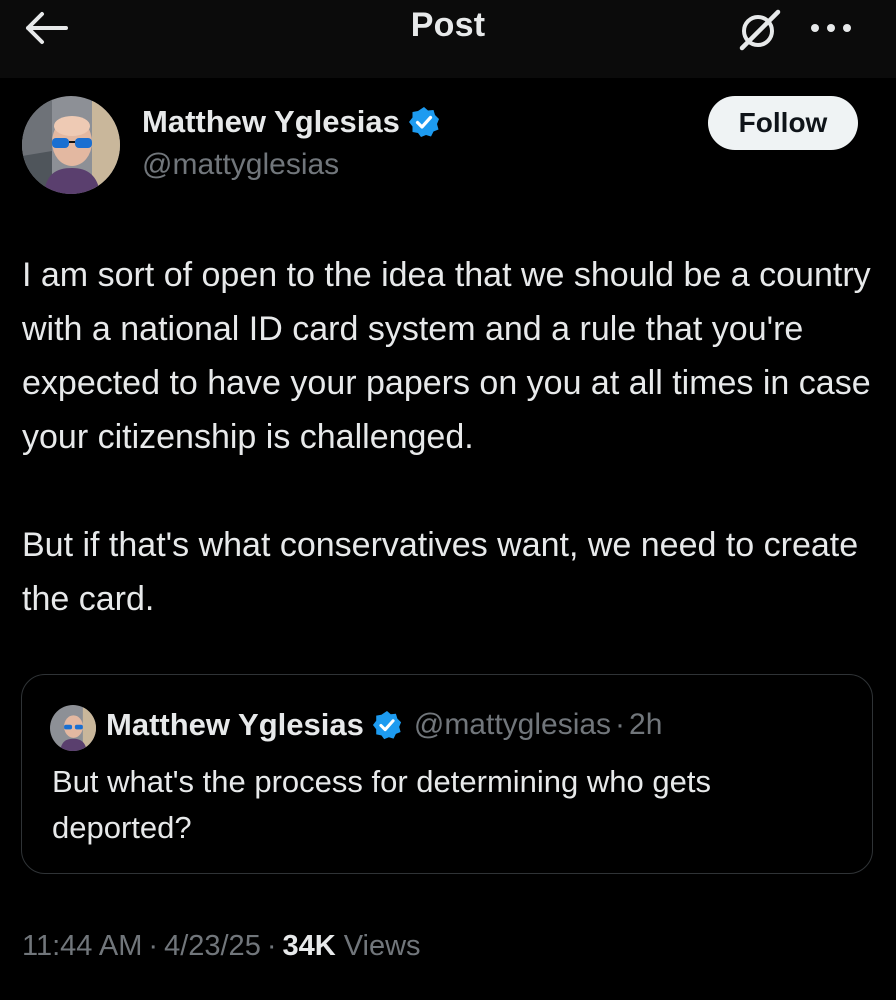 The height and width of the screenshot is (1000, 896). What do you see at coordinates (646, 724) in the screenshot?
I see `quoted-timestamp: 2h` at bounding box center [646, 724].